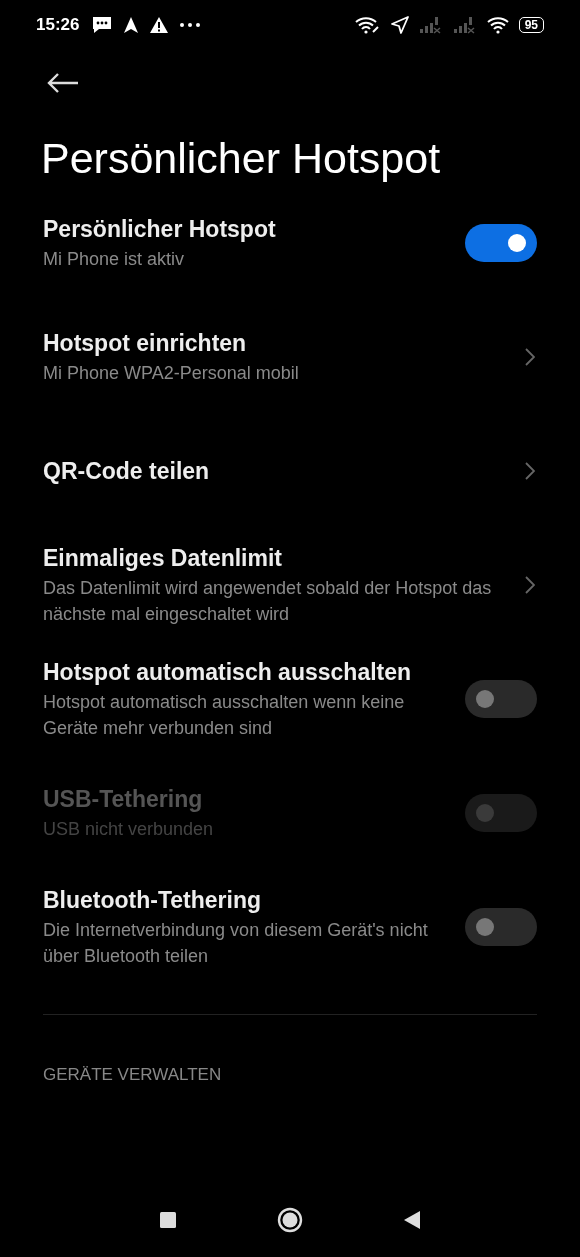  I want to click on setting-title: Einmaliges Datenlimit, so click(275, 558).